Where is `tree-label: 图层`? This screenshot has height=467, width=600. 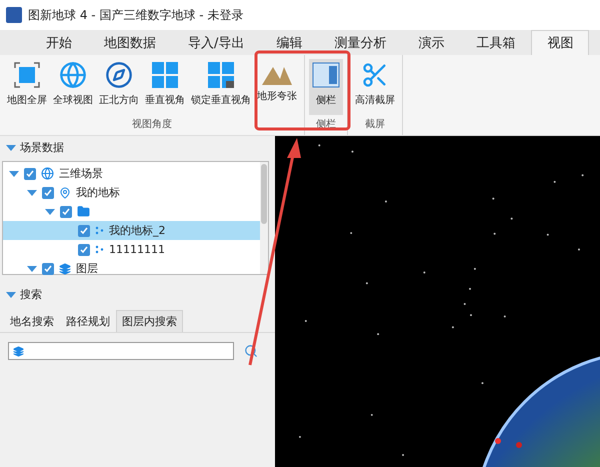
tree-label: 图层 is located at coordinates (87, 268).